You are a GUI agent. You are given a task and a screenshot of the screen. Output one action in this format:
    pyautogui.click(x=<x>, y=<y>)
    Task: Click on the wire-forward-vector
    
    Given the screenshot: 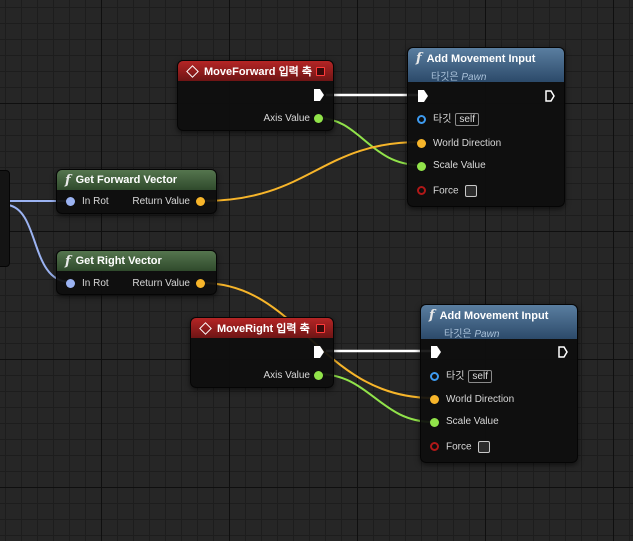 What is the action you would take?
    pyautogui.click(x=311, y=171)
    